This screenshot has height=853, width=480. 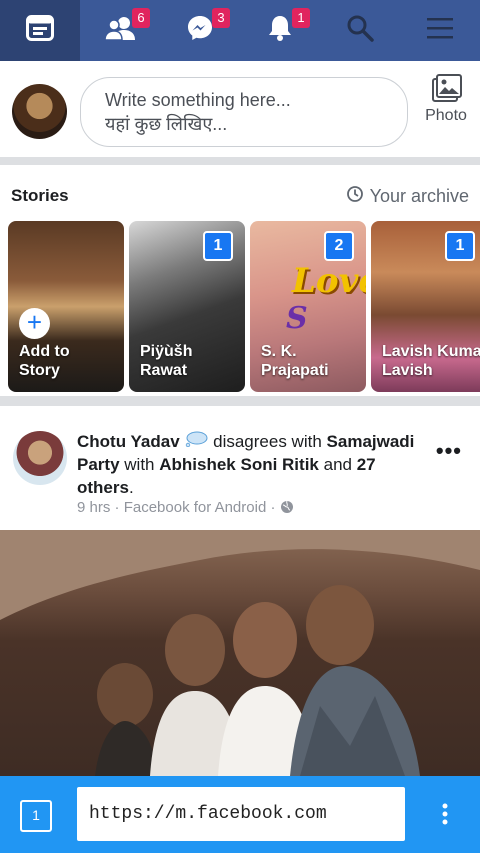 I want to click on tab-notifications: 1, so click(x=280, y=30).